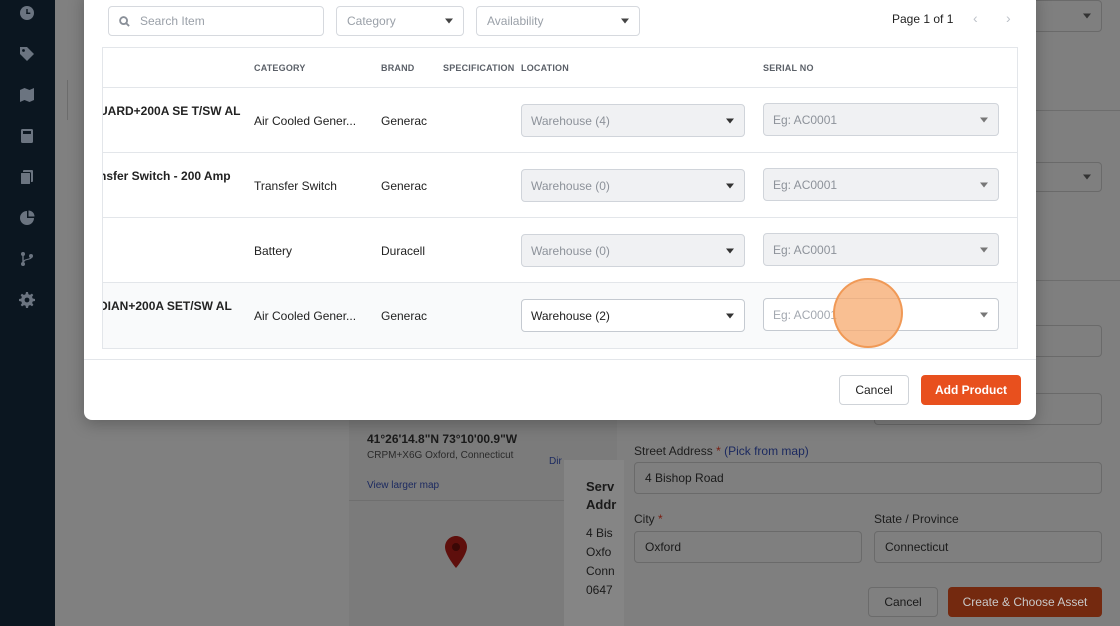 This screenshot has height=626, width=1120. What do you see at coordinates (975, 18) in the screenshot?
I see `prev-page-button: ‹` at bounding box center [975, 18].